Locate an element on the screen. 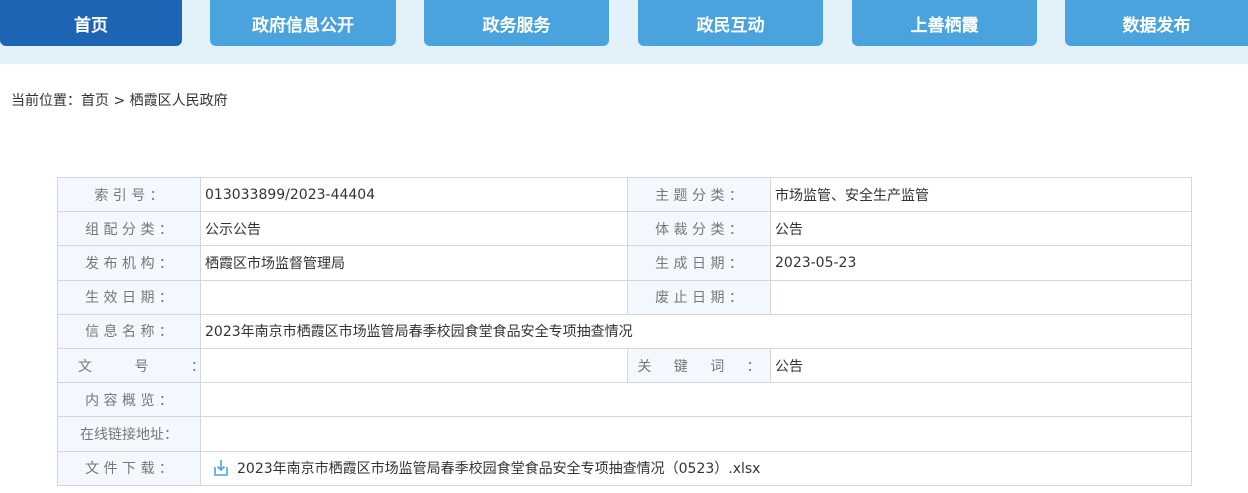 The image size is (1248, 493). keyword-label-text: 关 键 词 ： is located at coordinates (699, 366).